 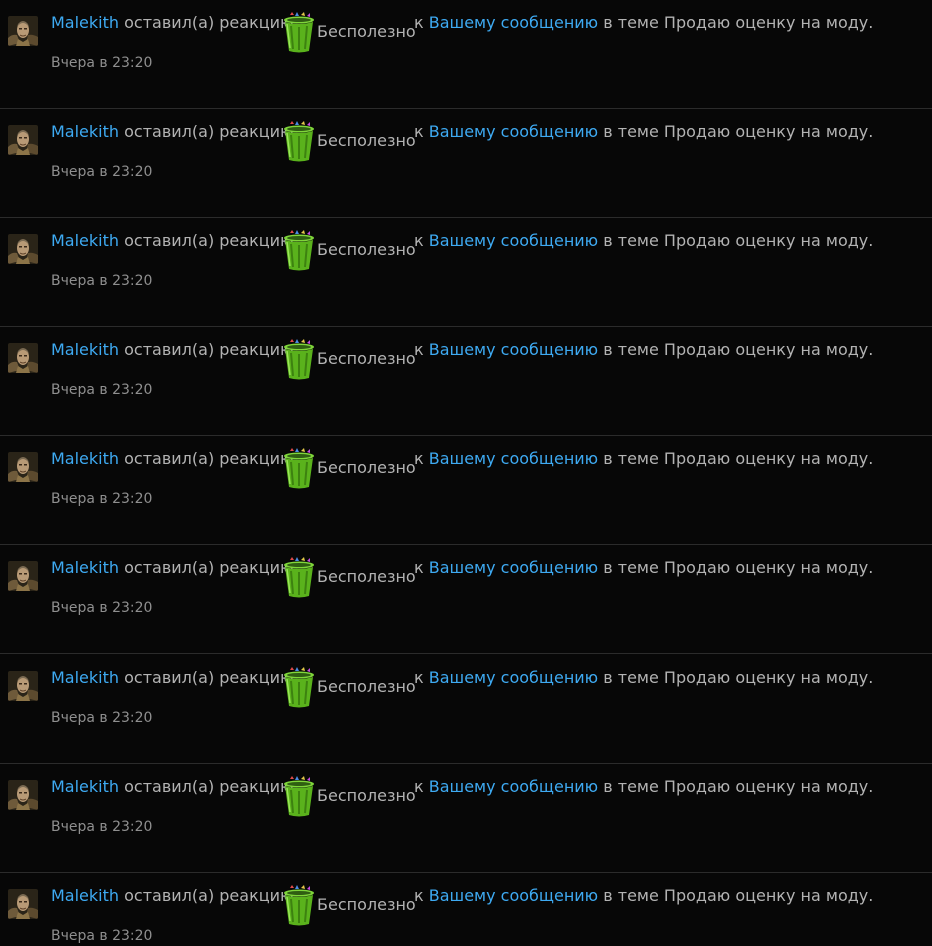 I want to click on divider, so click(x=466, y=653).